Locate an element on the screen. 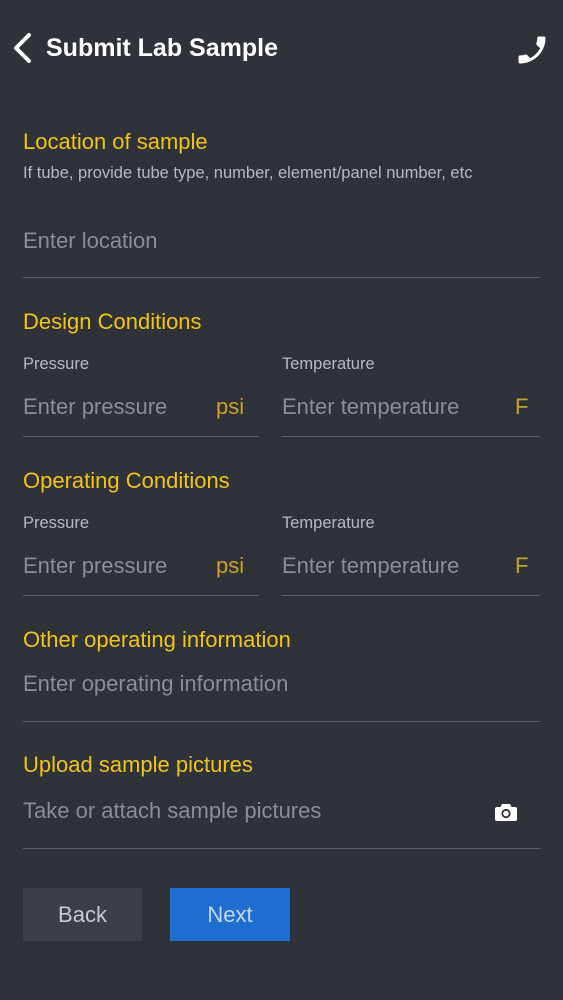 The width and height of the screenshot is (563, 1000). design-pressure-unit: psi is located at coordinates (230, 406).